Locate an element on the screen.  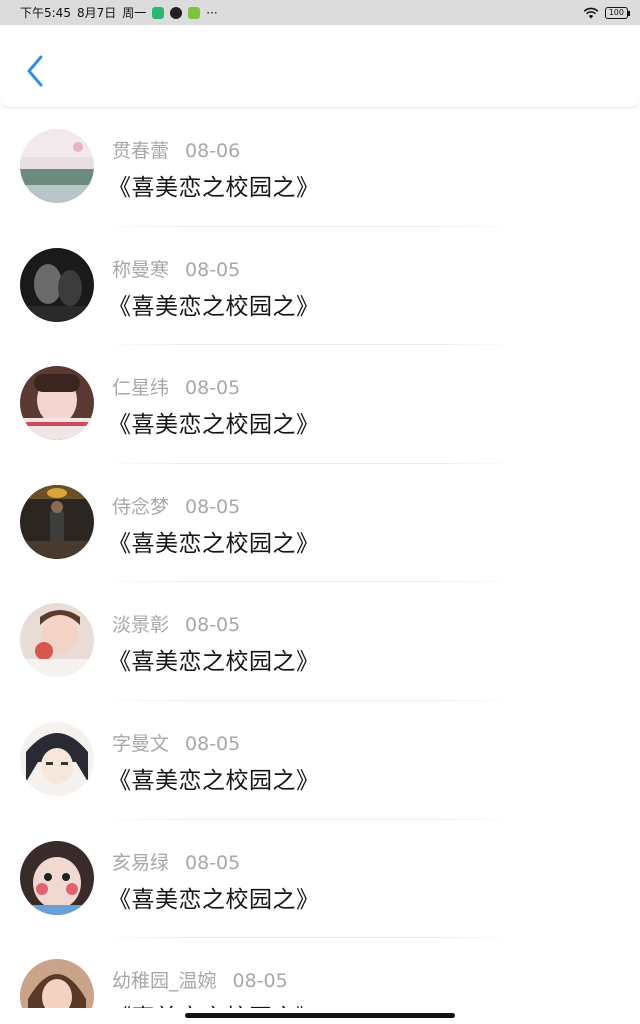
username: 亥易绿 is located at coordinates (140, 863).